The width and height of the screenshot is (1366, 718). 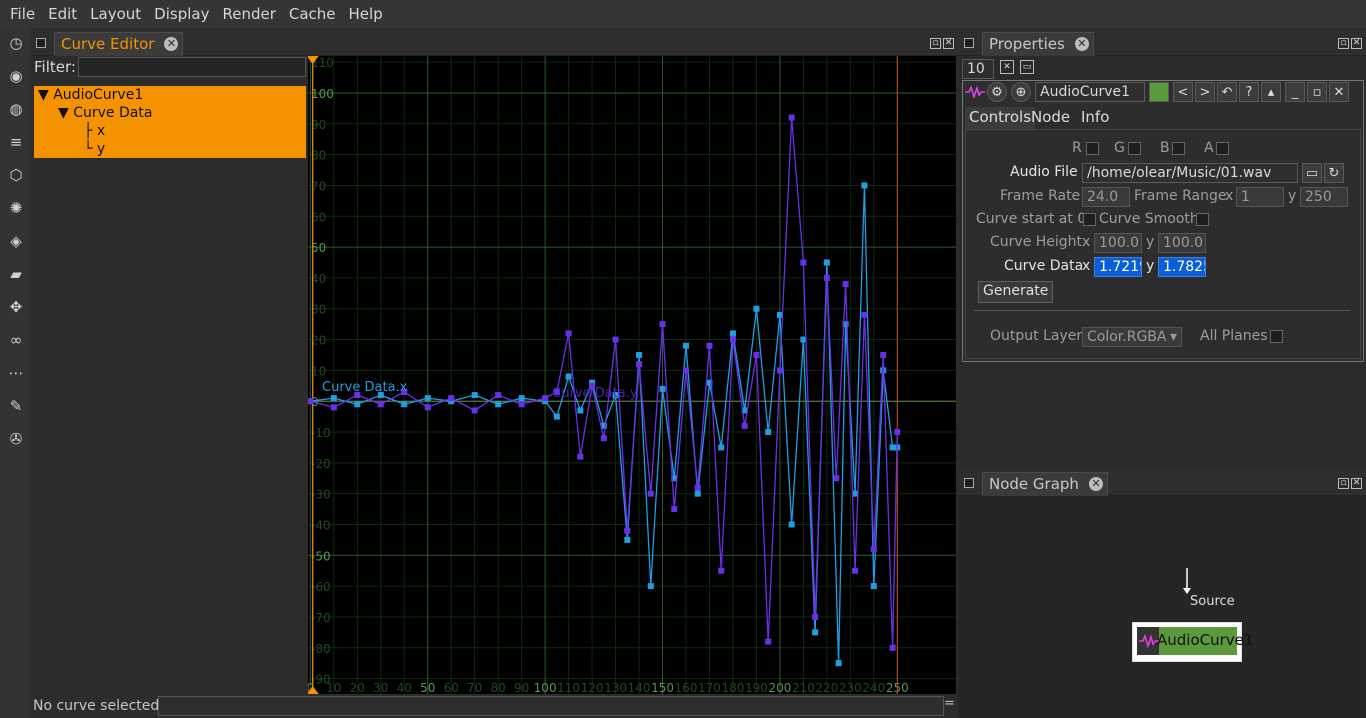 What do you see at coordinates (22, 14) in the screenshot?
I see `menu-file: File` at bounding box center [22, 14].